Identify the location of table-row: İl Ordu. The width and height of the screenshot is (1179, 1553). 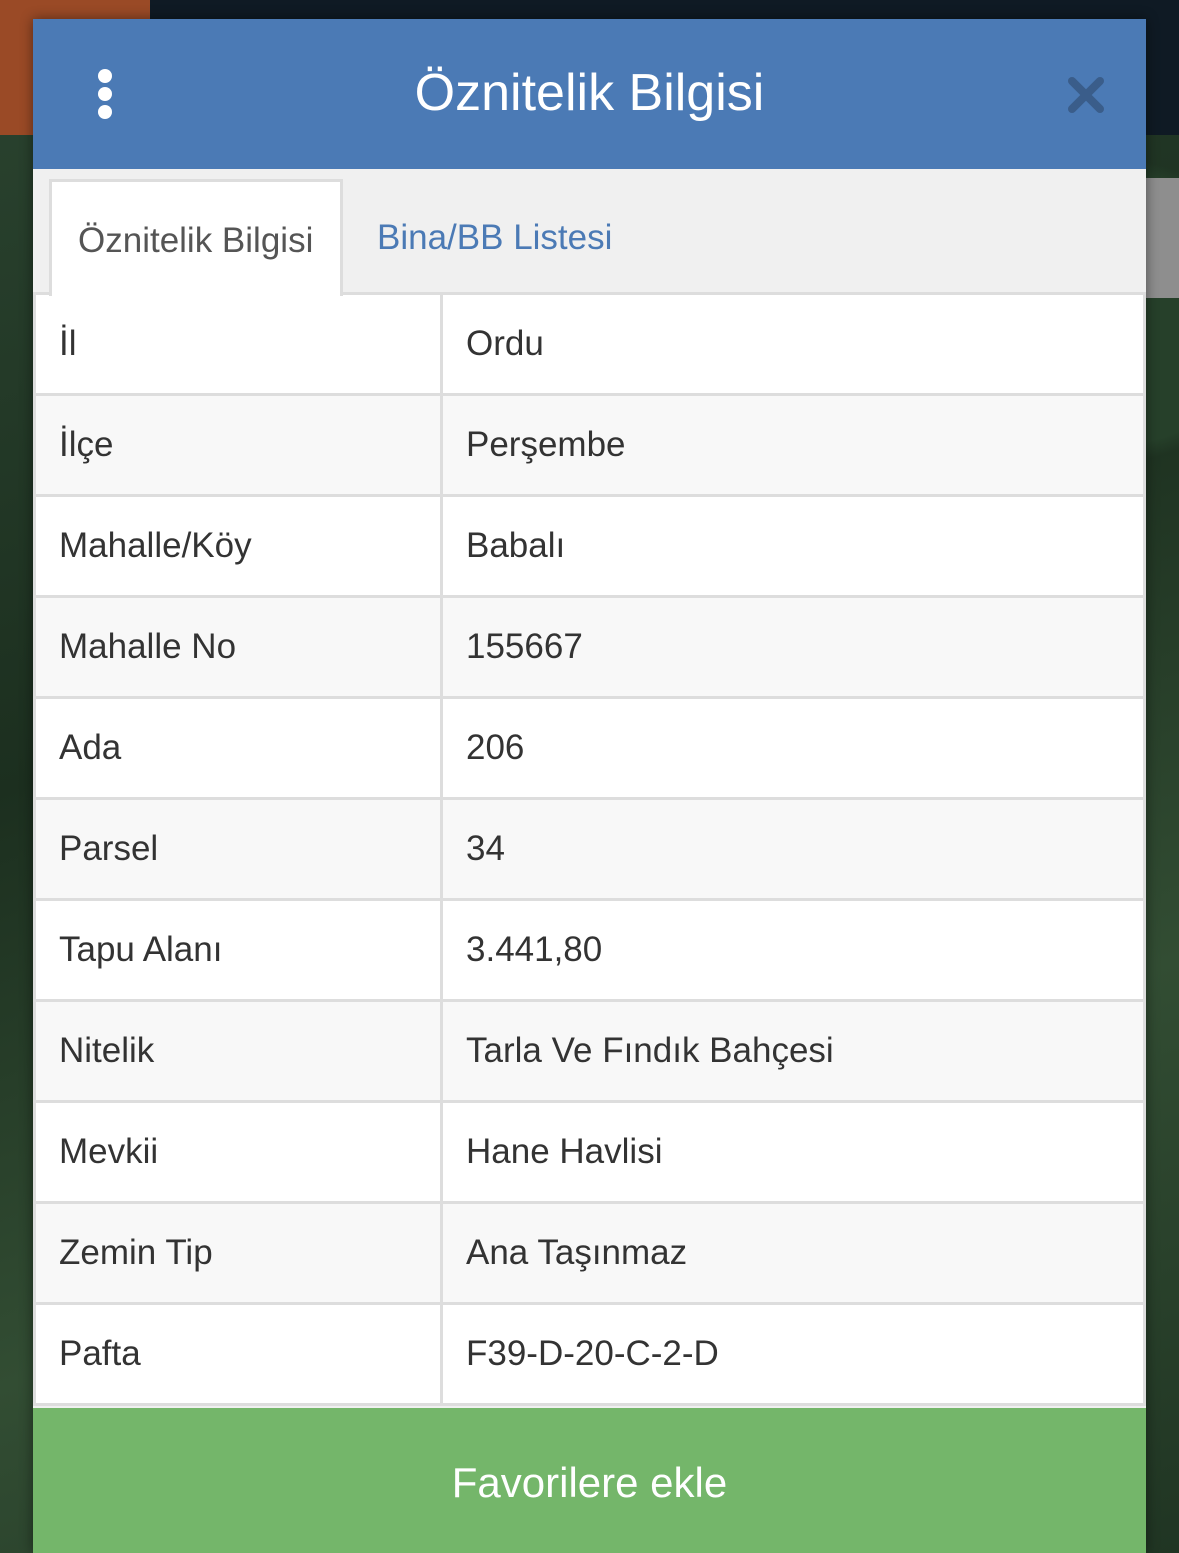
(589, 345).